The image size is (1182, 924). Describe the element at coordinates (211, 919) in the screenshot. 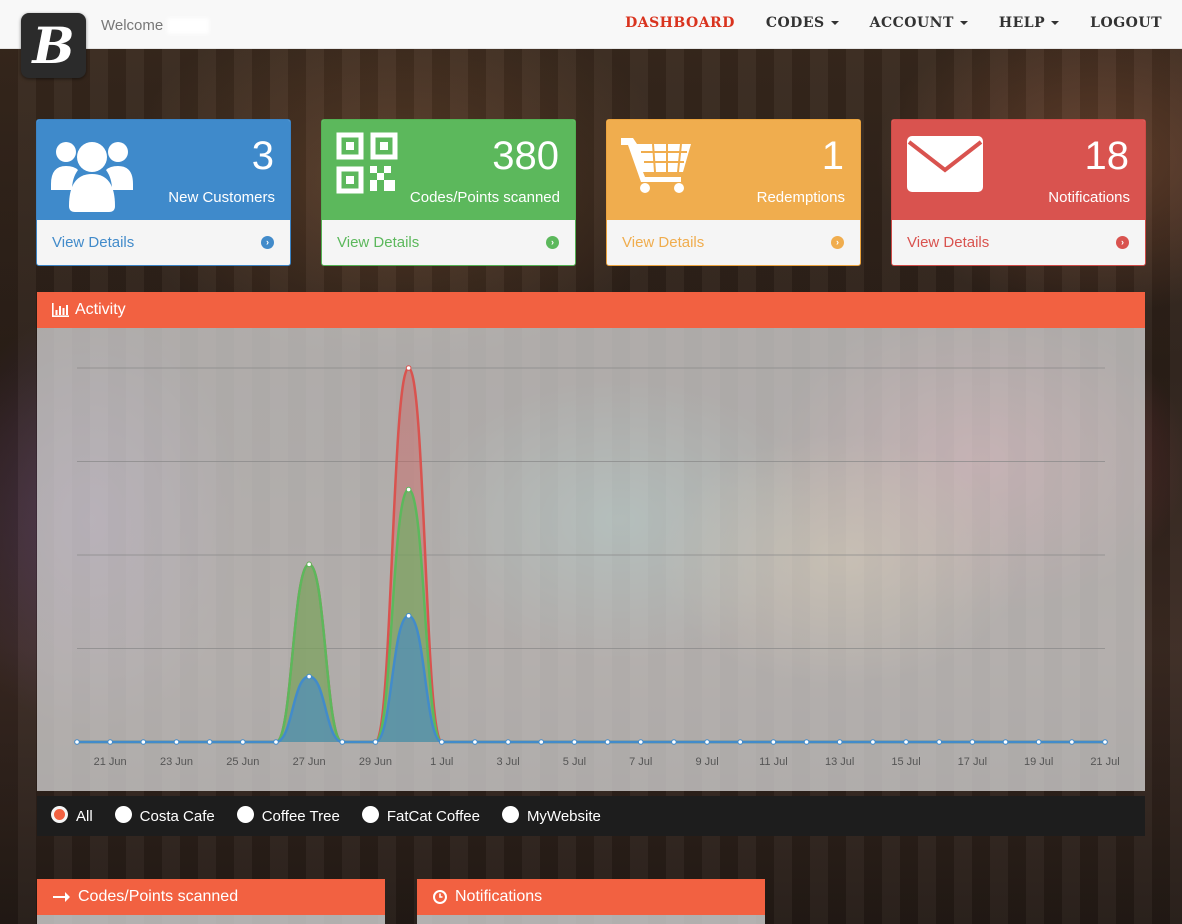

I see `panel-body` at that location.